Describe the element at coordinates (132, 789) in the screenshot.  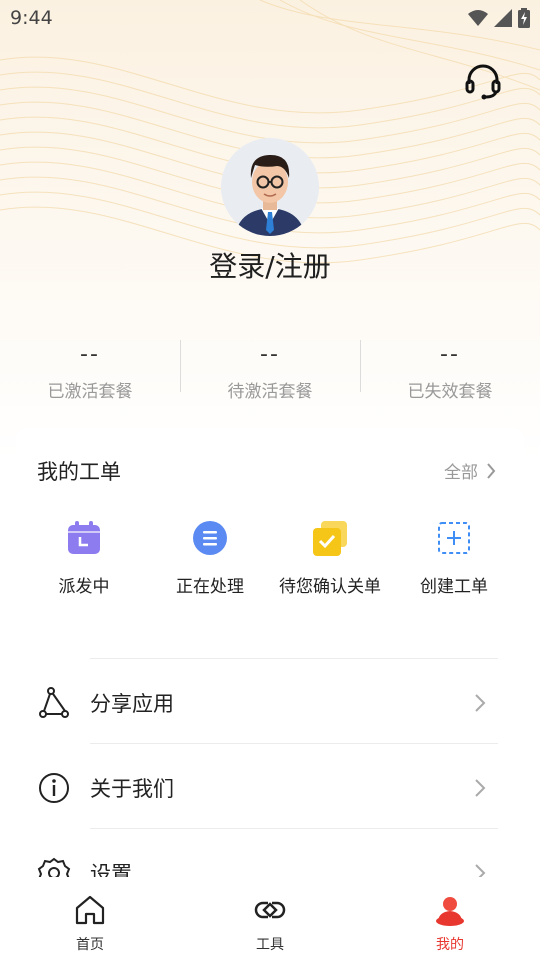
I see `menu-label: 关于我们` at that location.